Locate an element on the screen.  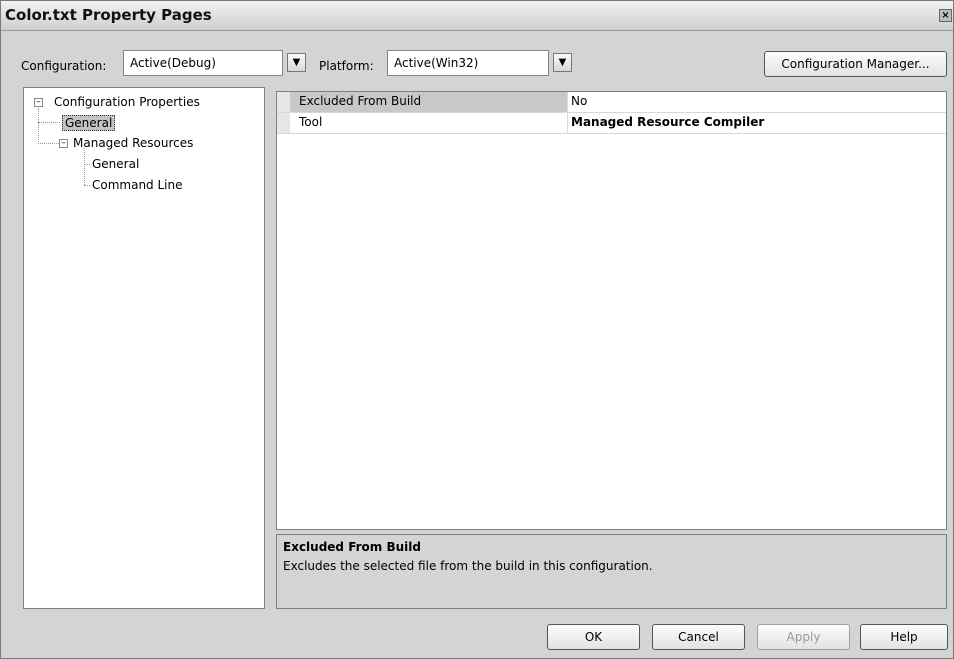
platform-dropdown: Active(Win32) is located at coordinates (468, 63).